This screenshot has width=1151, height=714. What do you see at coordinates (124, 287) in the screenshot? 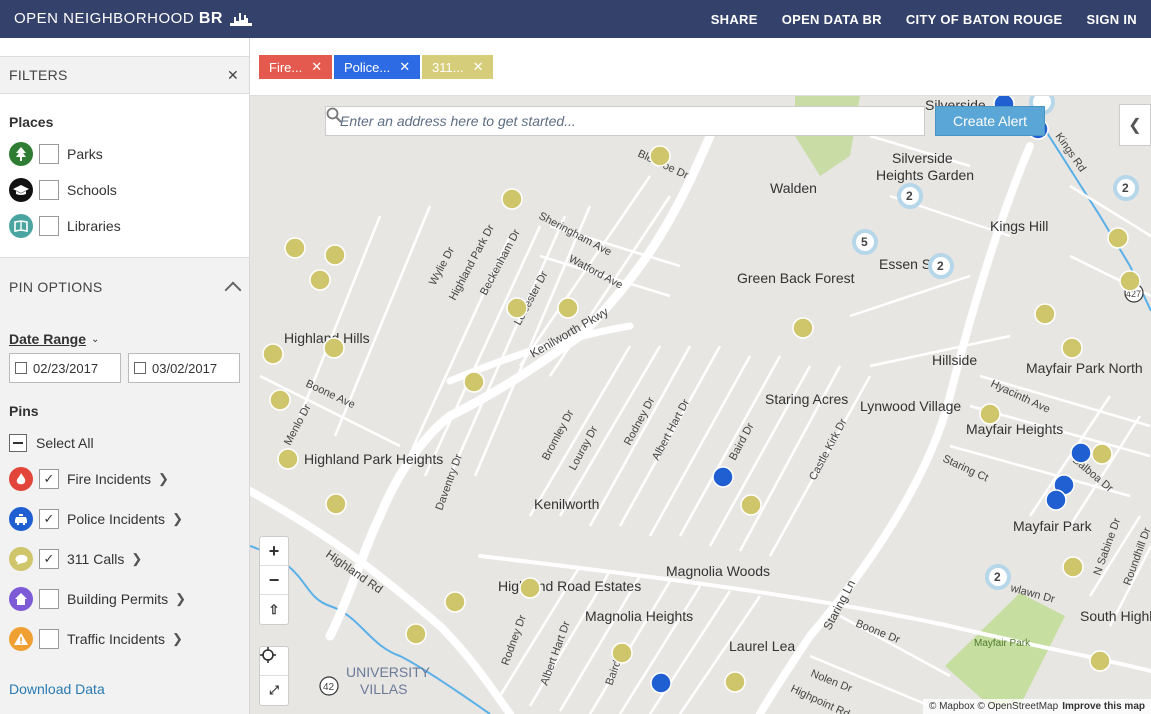
I see `pin-options-header: PIN OPTIONS` at bounding box center [124, 287].